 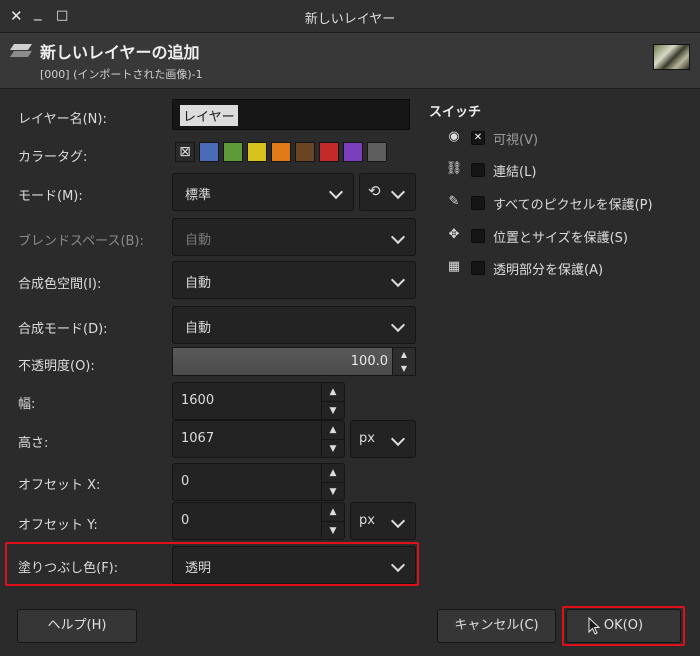 I want to click on size-unit-value: px, so click(x=367, y=438).